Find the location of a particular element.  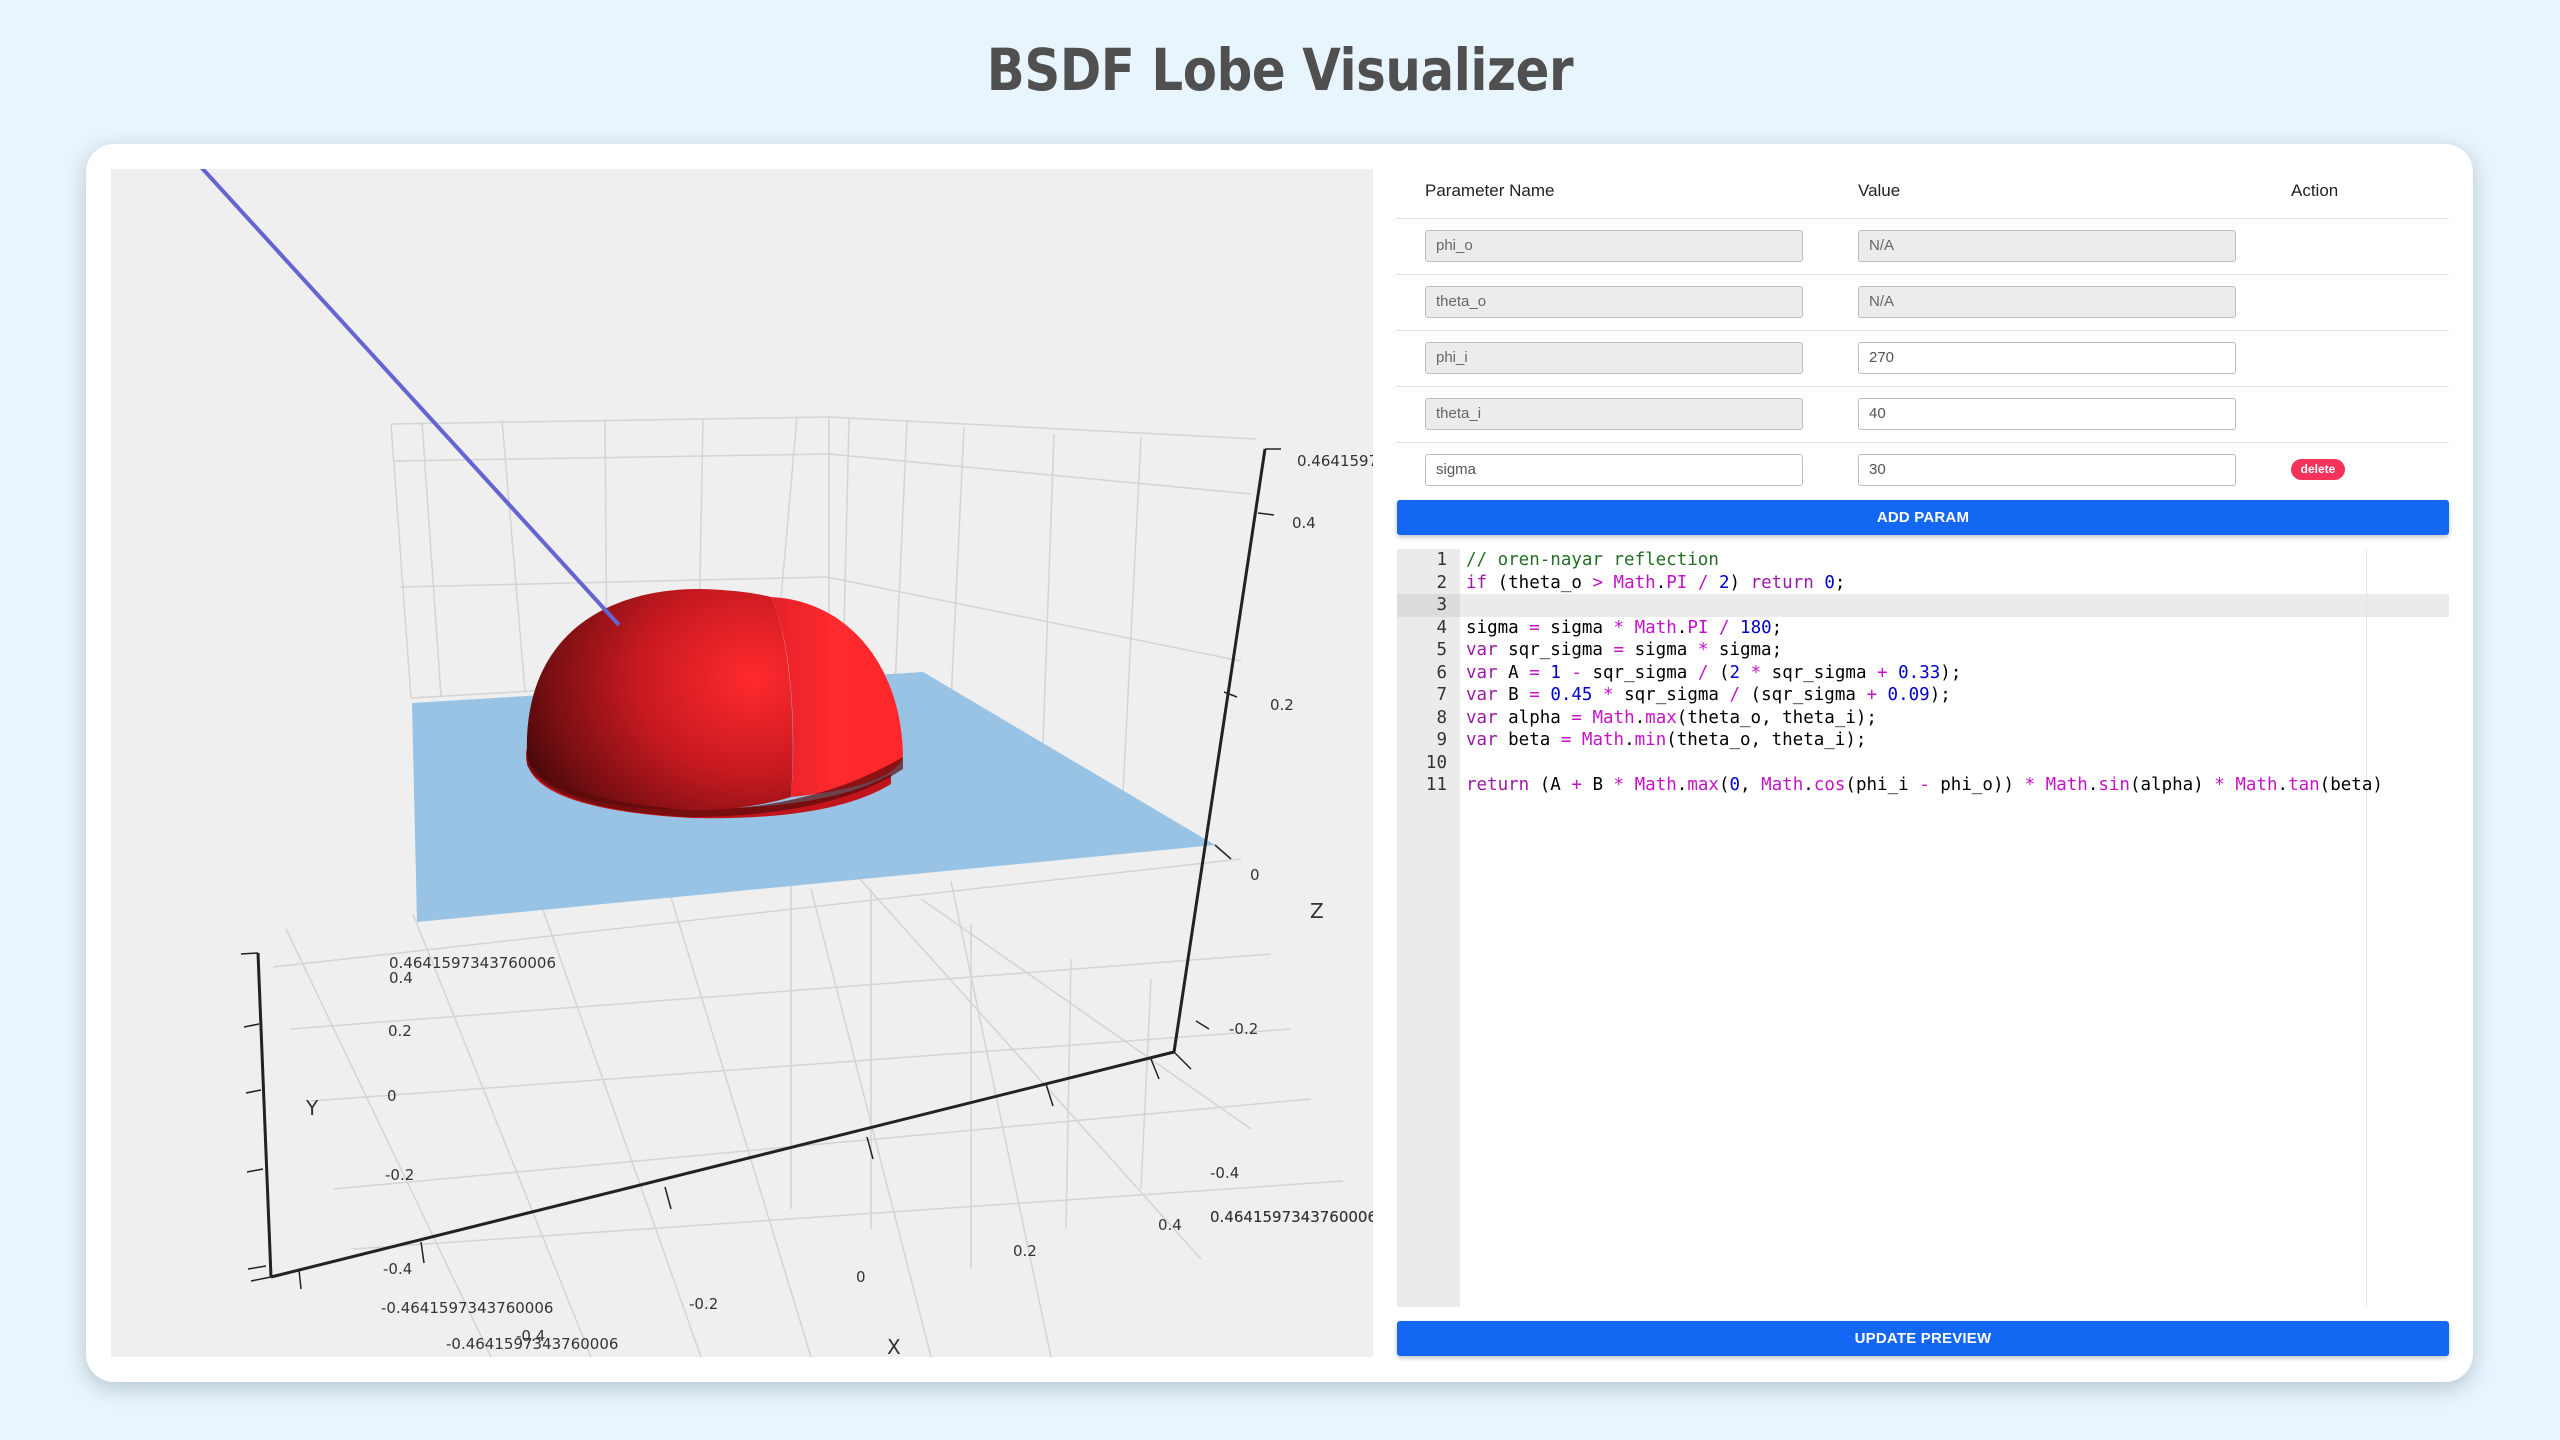

param-value-input: 40 is located at coordinates (2047, 414).